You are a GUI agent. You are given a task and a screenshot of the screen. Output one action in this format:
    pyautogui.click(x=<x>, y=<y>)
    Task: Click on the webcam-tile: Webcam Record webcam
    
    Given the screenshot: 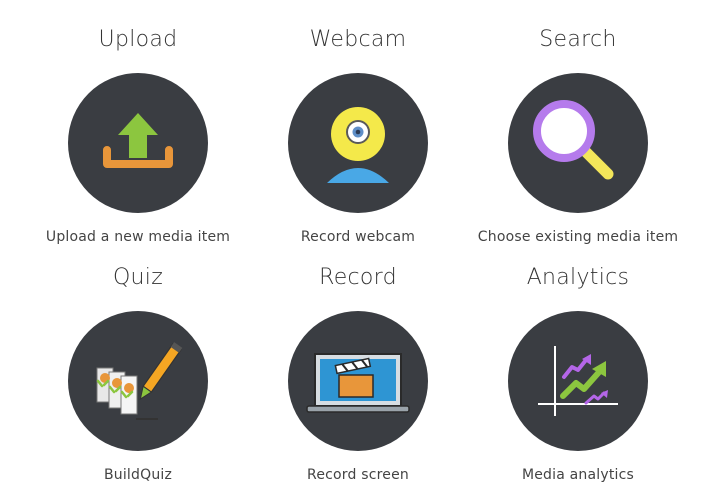 What is the action you would take?
    pyautogui.click(x=358, y=136)
    